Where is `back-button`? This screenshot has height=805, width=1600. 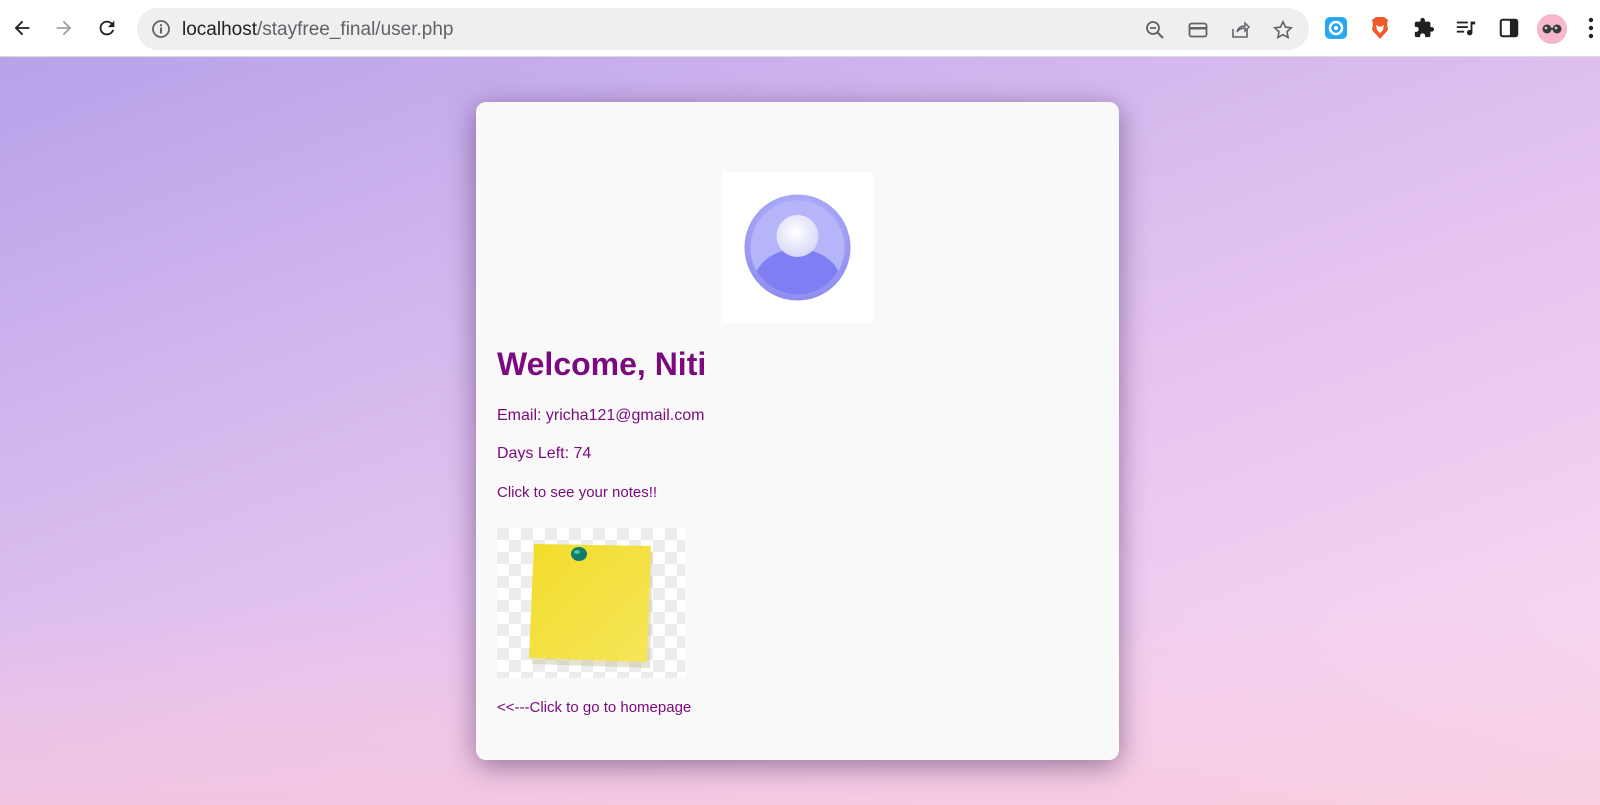
back-button is located at coordinates (22, 28).